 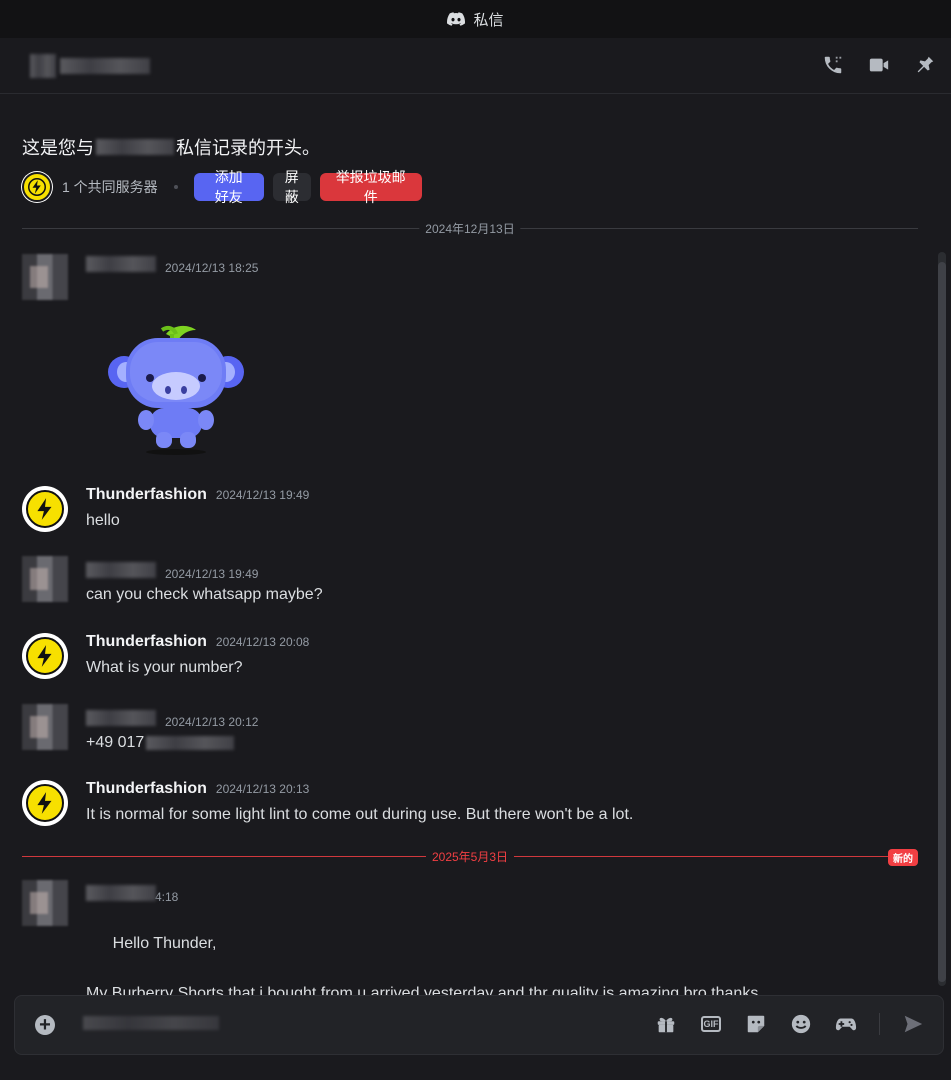 What do you see at coordinates (176, 390) in the screenshot?
I see `sticker-image` at bounding box center [176, 390].